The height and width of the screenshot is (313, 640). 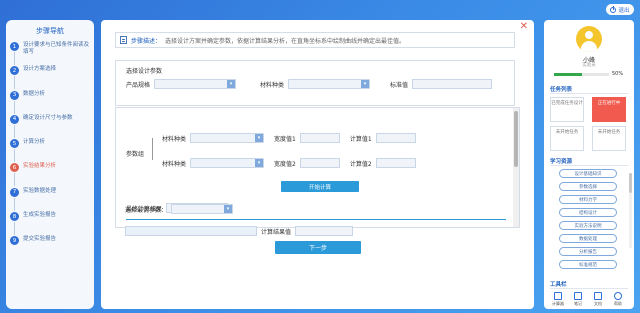 I want to click on row1-calc-input, so click(x=395, y=138).